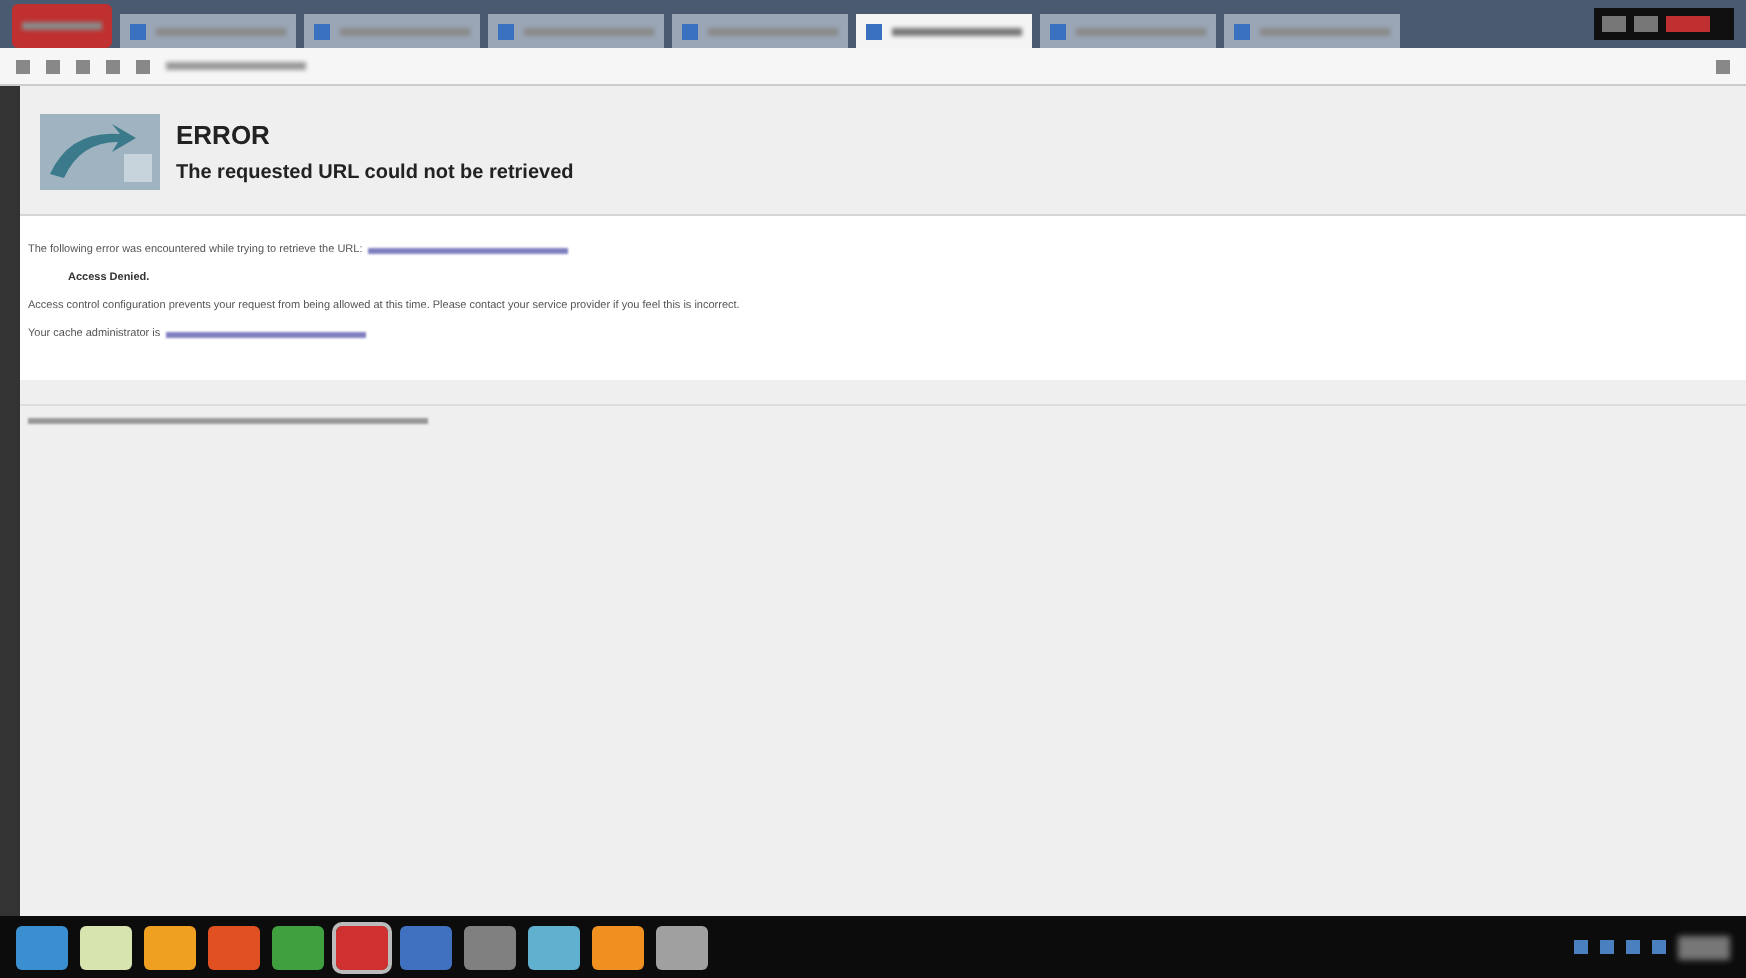 This screenshot has height=978, width=1746. What do you see at coordinates (100, 152) in the screenshot?
I see `logo-icon` at bounding box center [100, 152].